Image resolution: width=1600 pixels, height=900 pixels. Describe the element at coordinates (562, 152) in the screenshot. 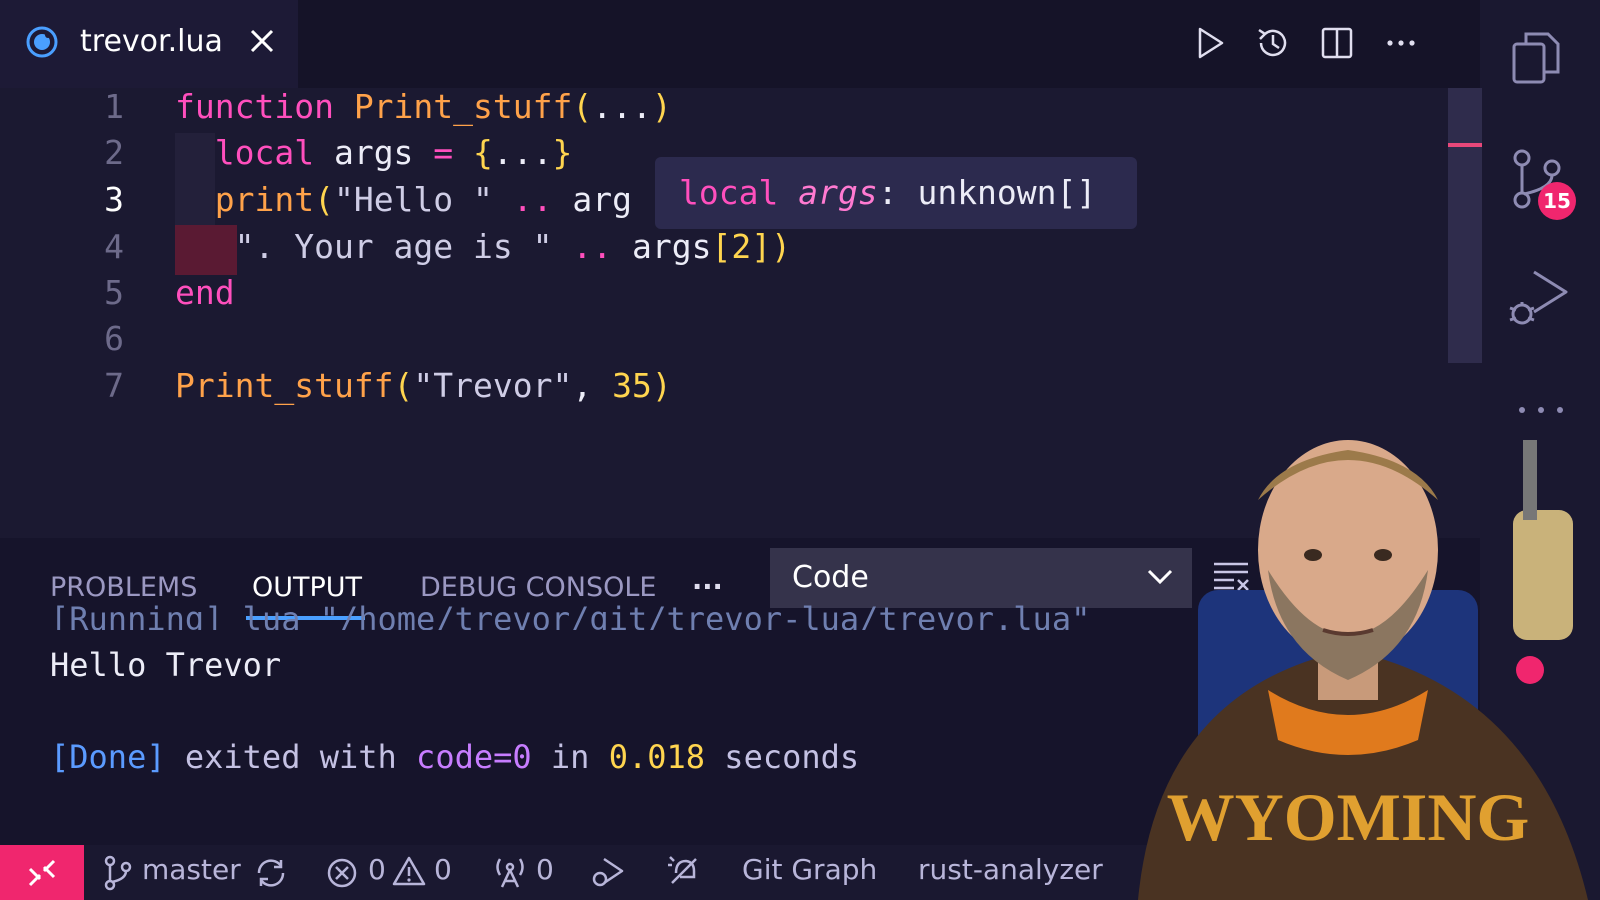

I see `code-token: }` at that location.